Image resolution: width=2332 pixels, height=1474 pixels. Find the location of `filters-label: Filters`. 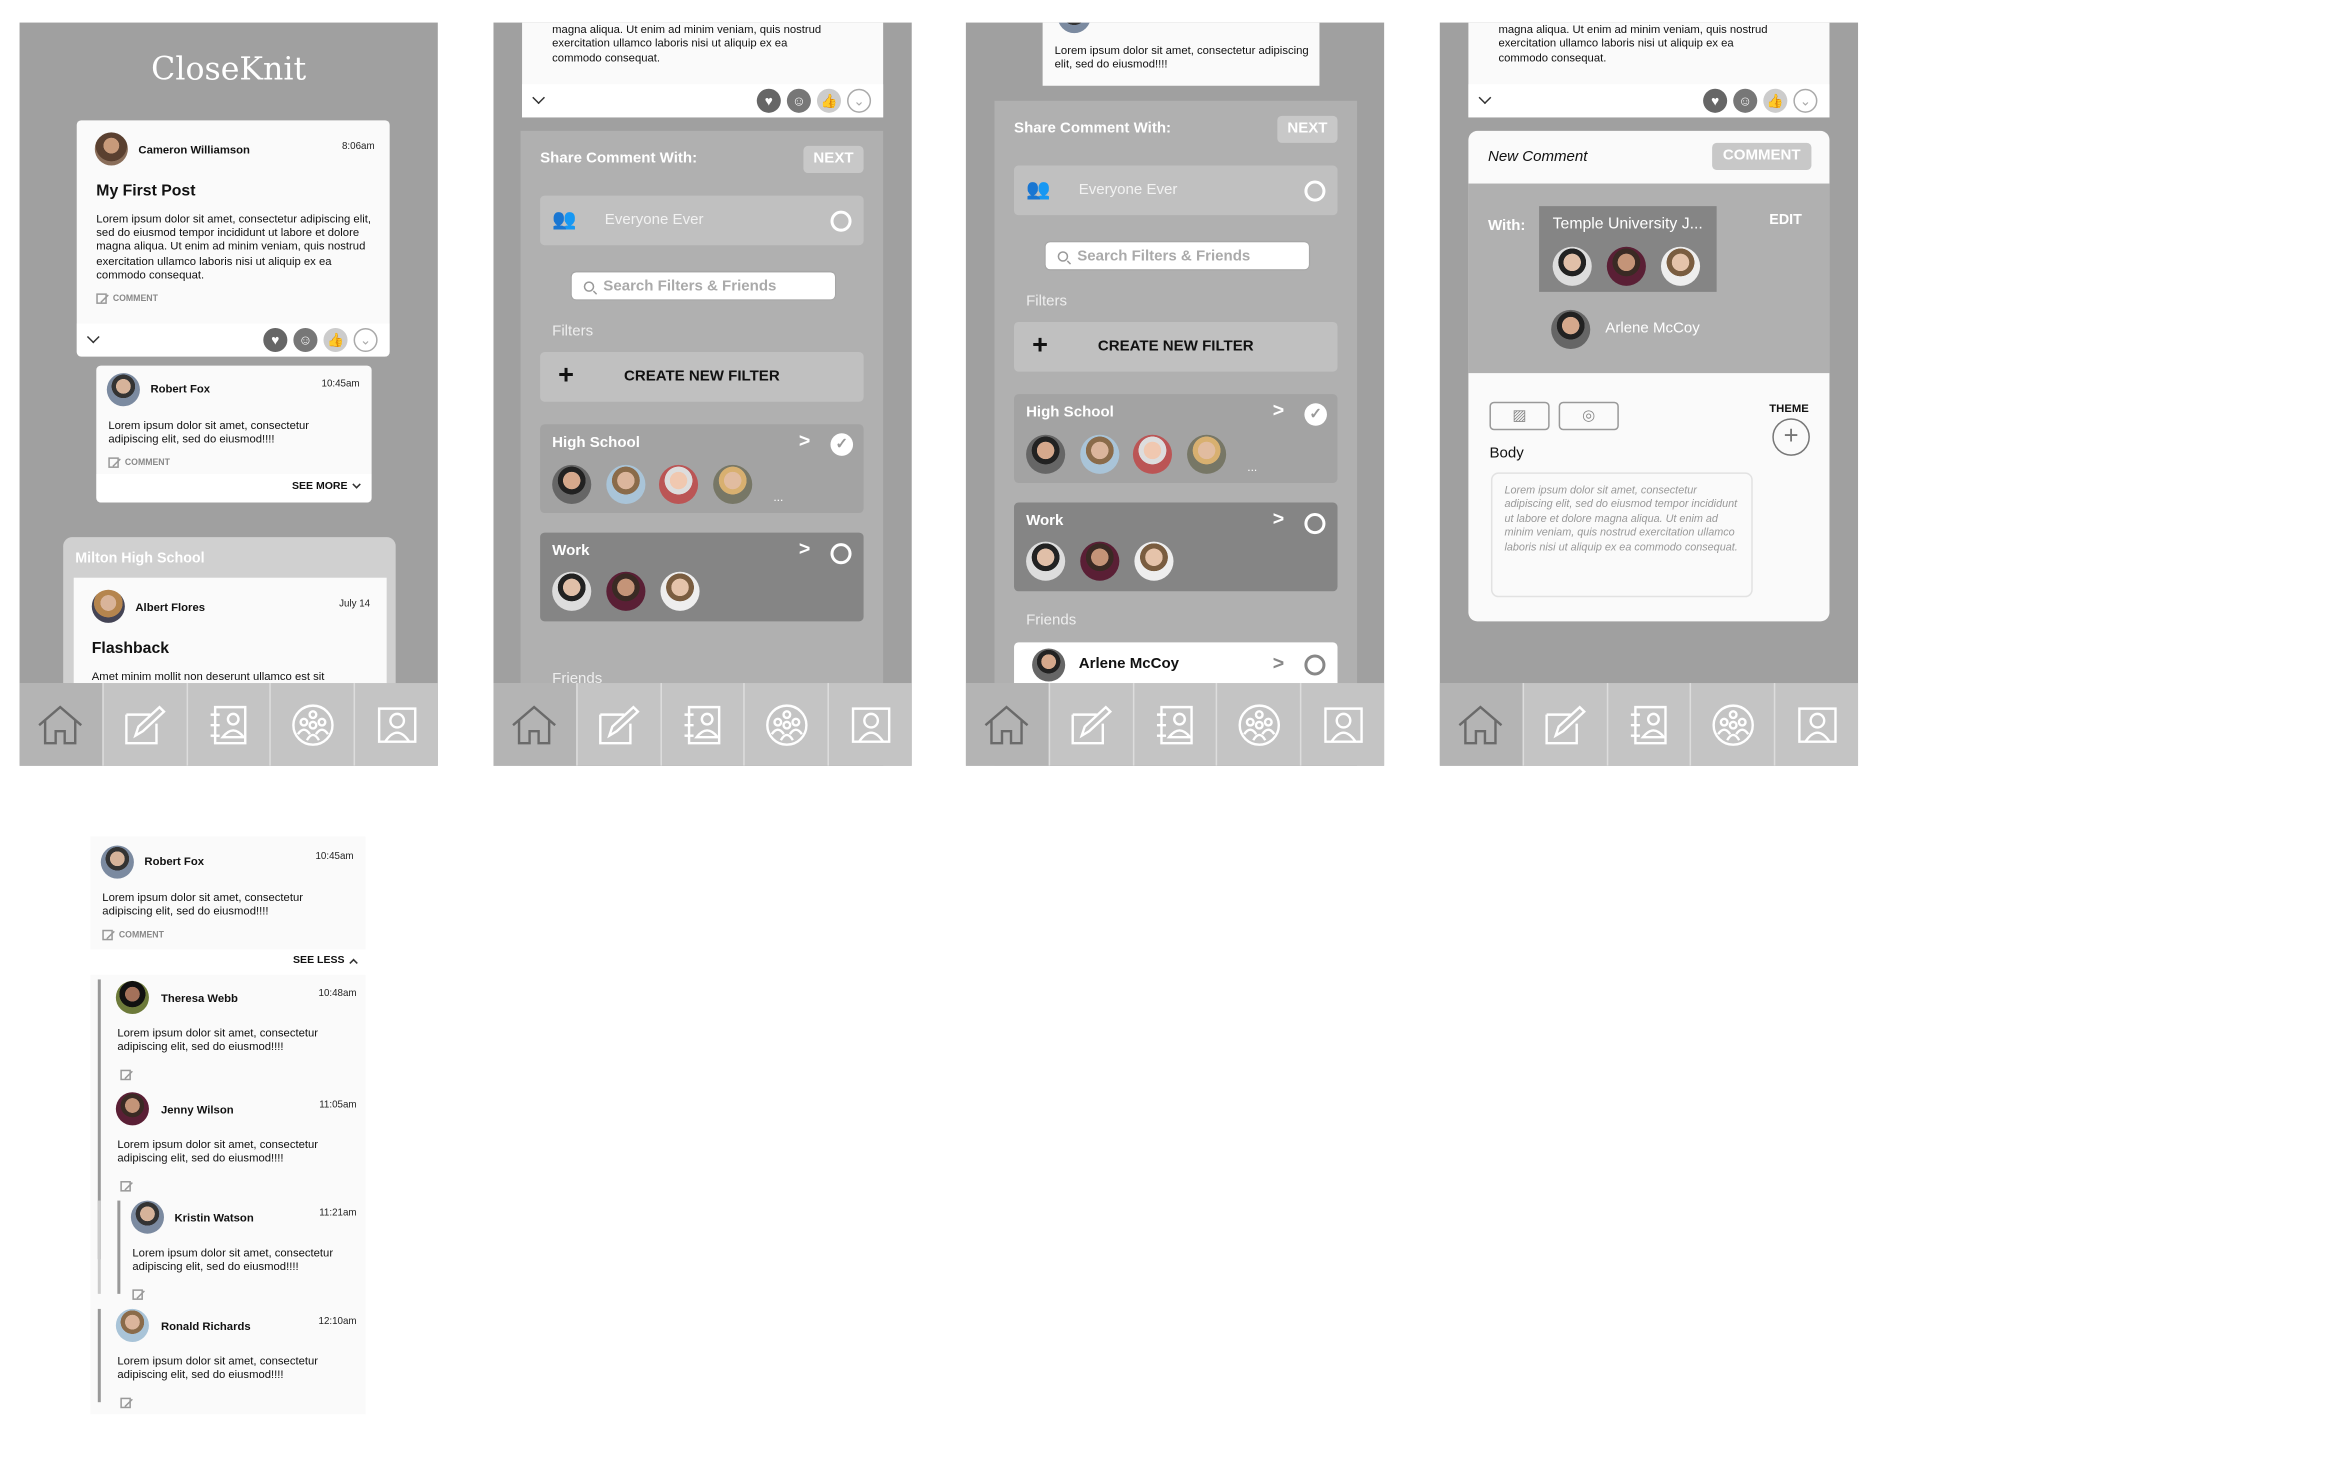

filters-label: Filters is located at coordinates (573, 332).